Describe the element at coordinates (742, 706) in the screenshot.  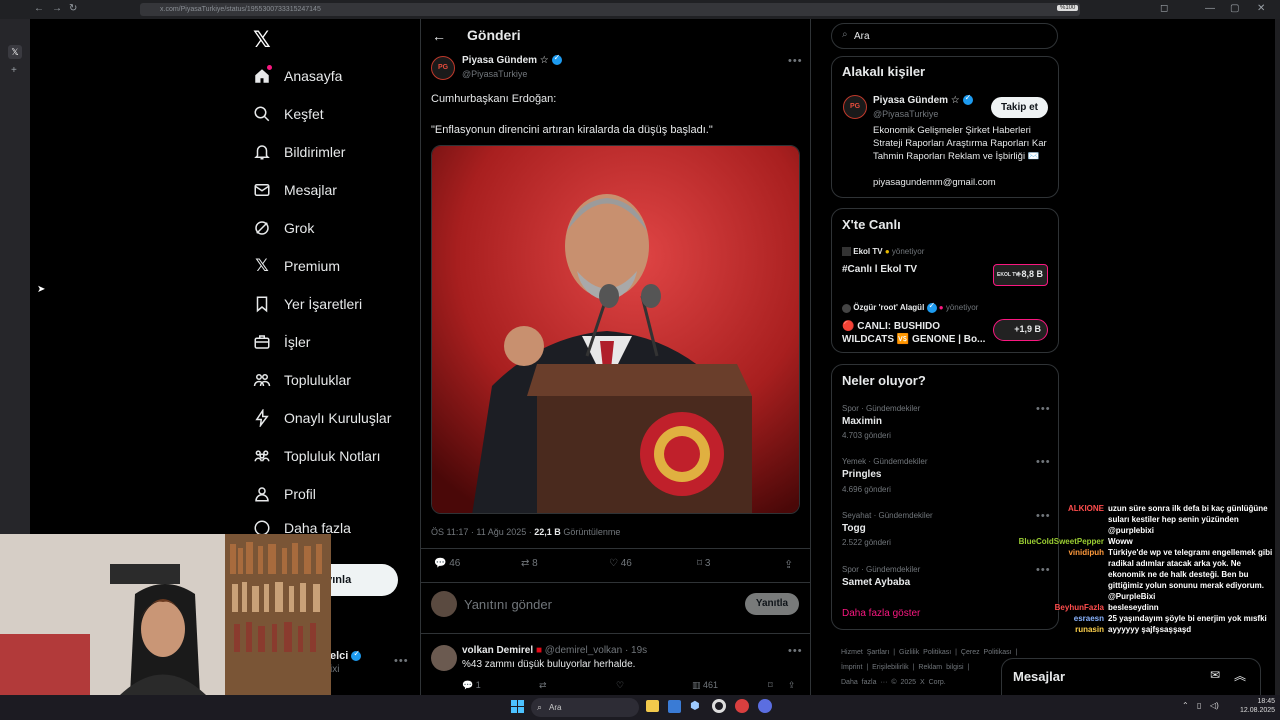
I see `browser-icon` at that location.